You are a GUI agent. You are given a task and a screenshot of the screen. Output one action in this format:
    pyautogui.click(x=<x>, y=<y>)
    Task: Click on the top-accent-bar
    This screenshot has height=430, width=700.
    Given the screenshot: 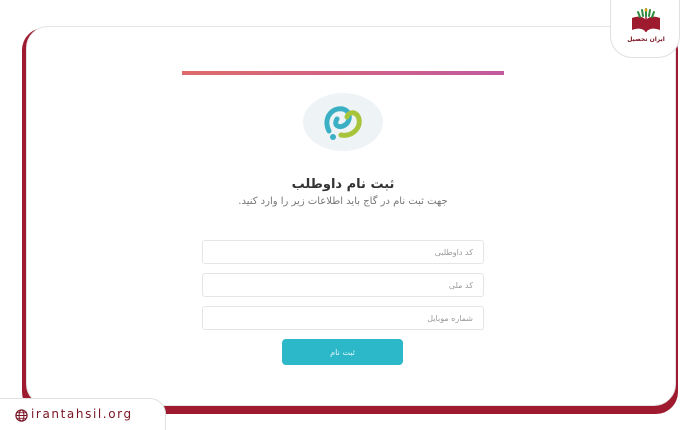 What is the action you would take?
    pyautogui.click(x=343, y=73)
    